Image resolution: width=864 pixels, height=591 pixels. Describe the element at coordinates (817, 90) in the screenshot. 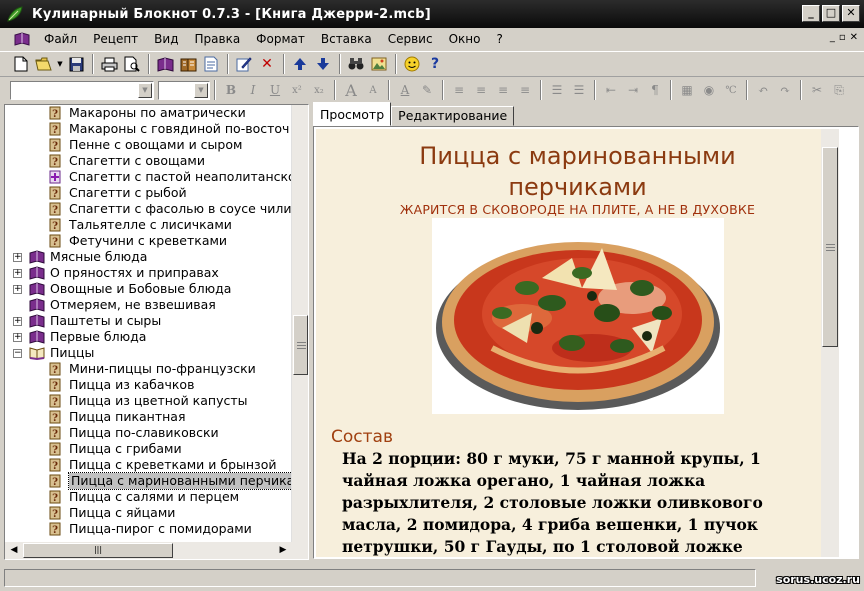

I see `cut-button: ✂` at that location.